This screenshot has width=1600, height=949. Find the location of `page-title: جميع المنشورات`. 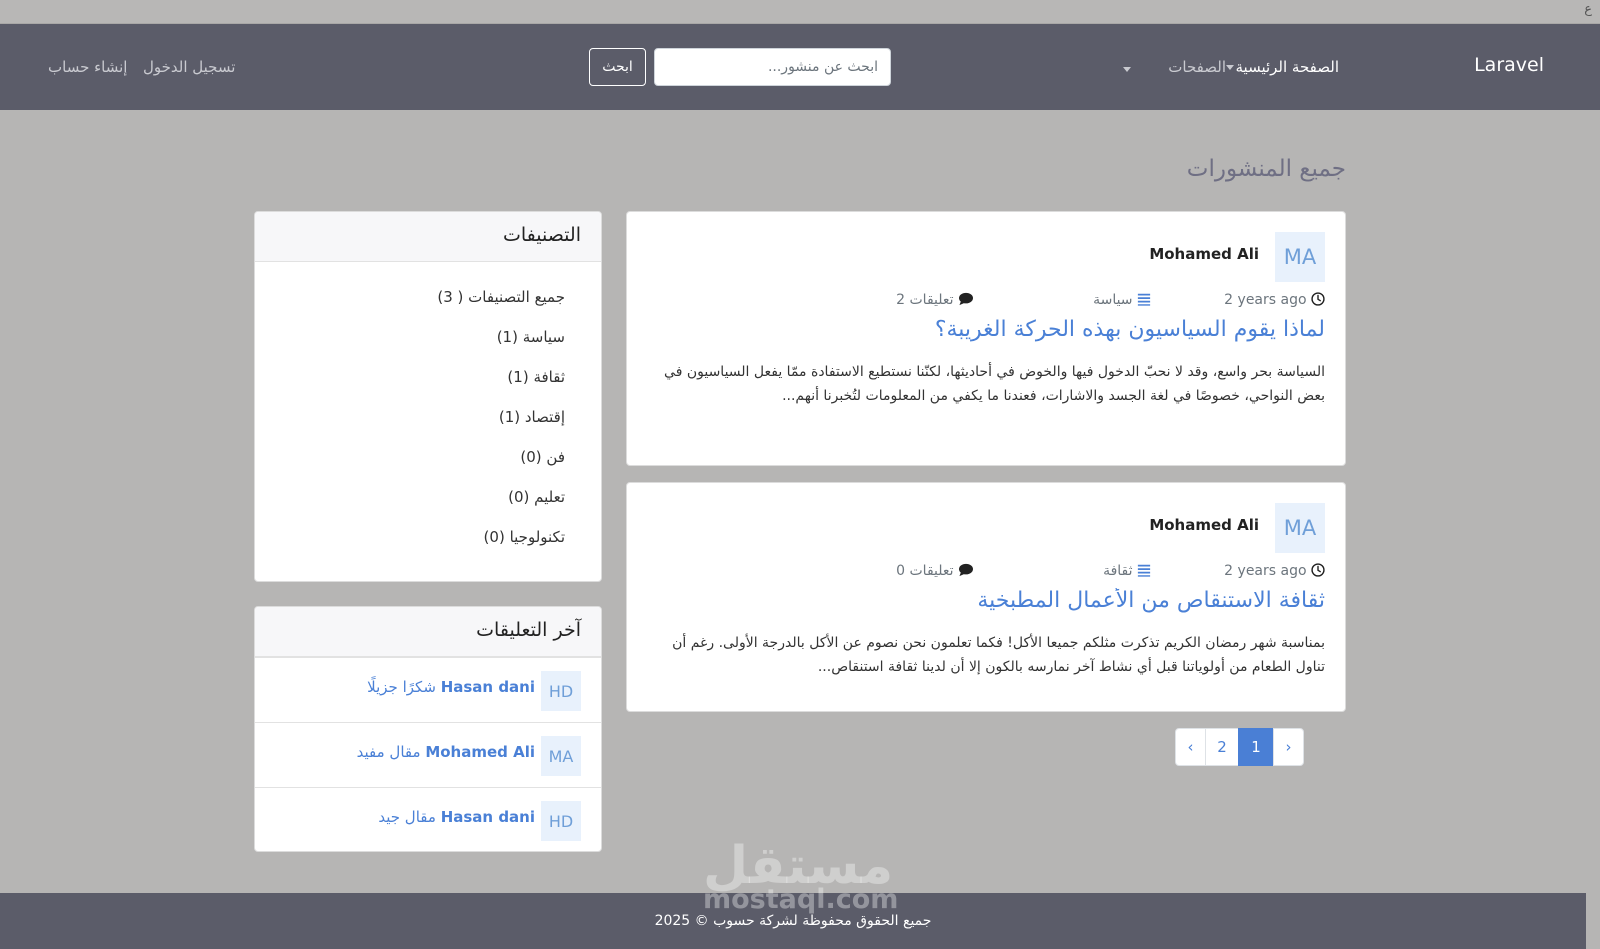

page-title: جميع المنشورات is located at coordinates (1266, 169).